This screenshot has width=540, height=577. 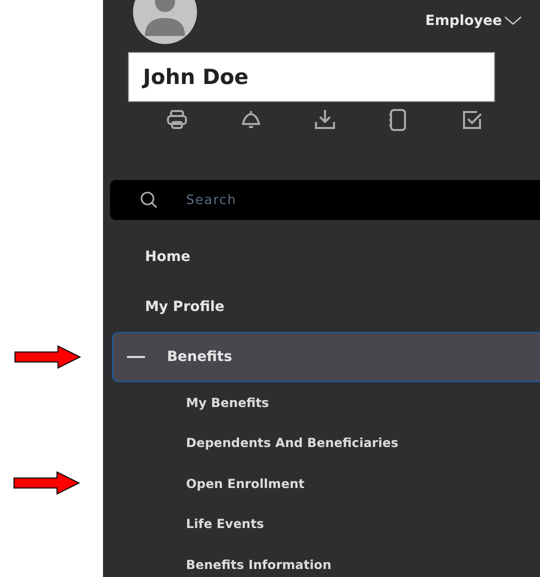 I want to click on printer-icon, so click(x=177, y=120).